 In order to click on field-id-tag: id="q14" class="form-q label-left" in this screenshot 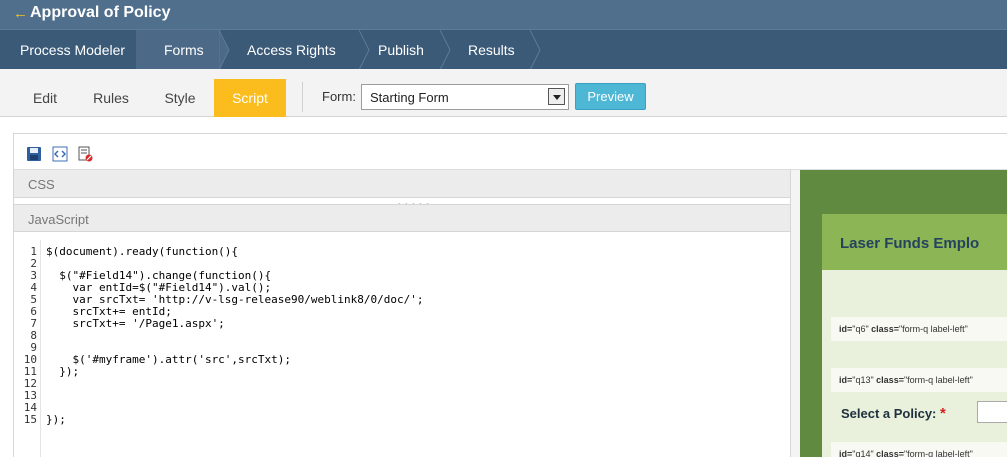, I will do `click(919, 449)`.